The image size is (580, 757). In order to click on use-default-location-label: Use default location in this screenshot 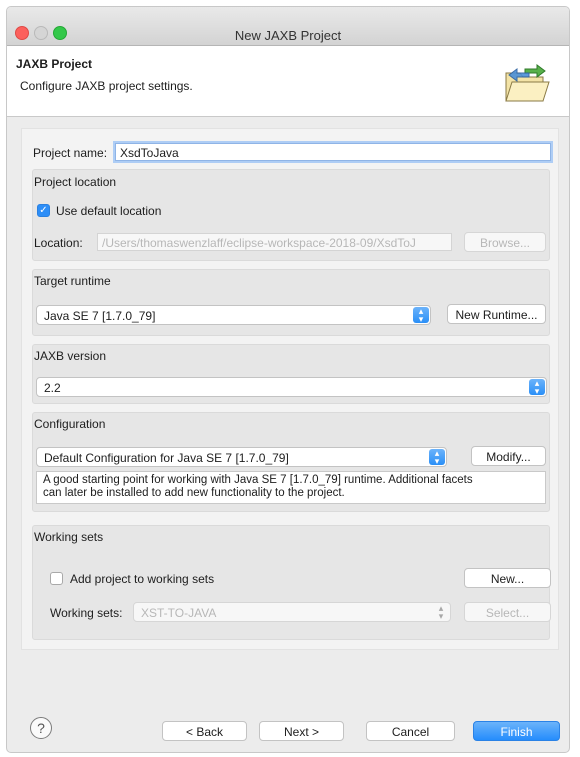, I will do `click(109, 211)`.